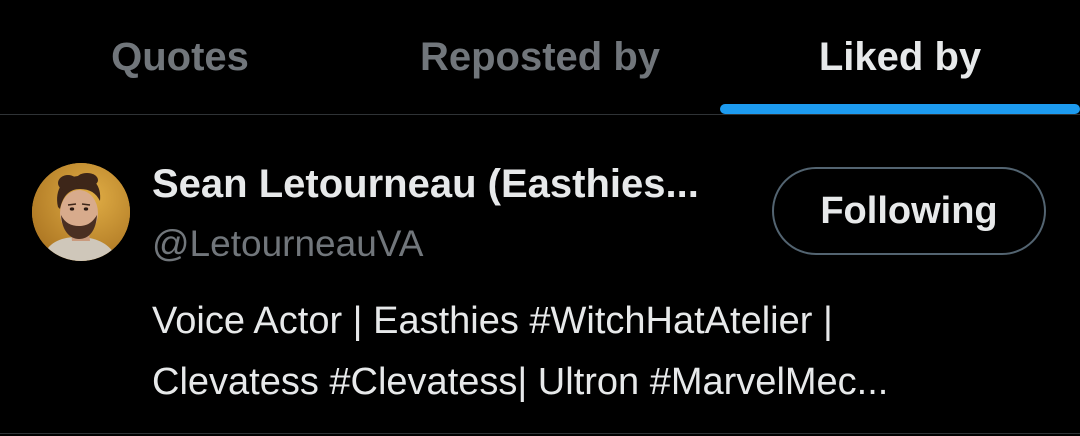 This screenshot has height=436, width=1080. I want to click on divider, so click(540, 433).